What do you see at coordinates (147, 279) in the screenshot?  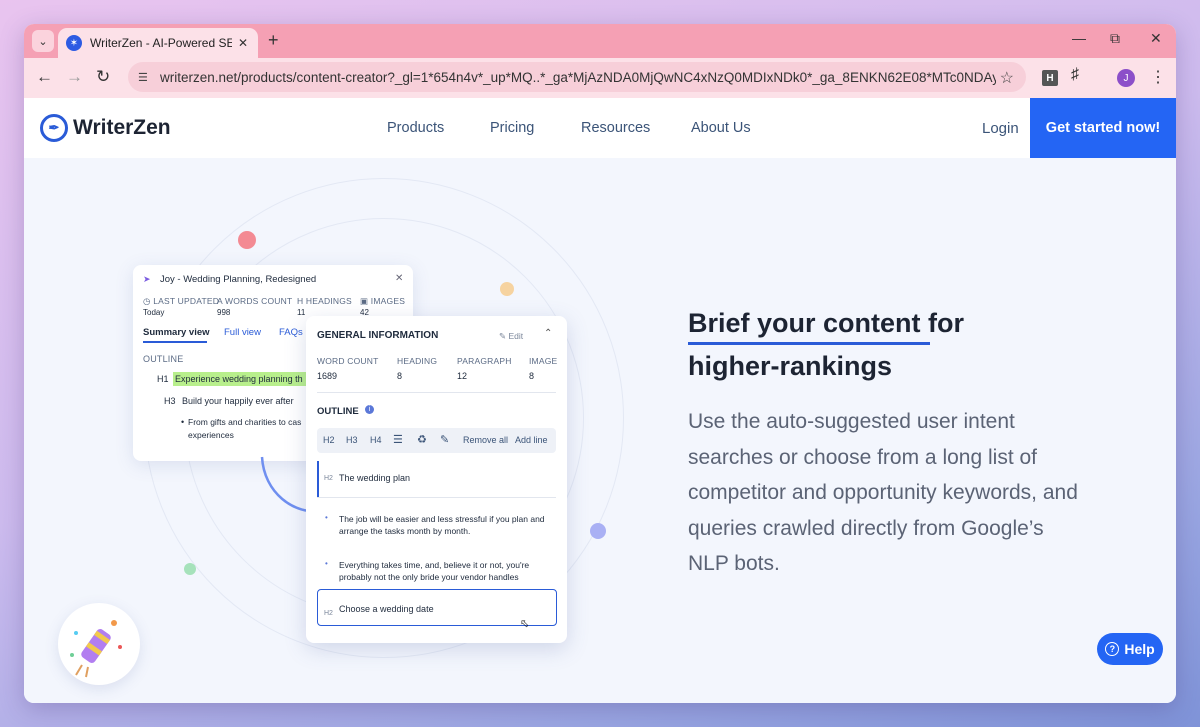 I see `bird-icon: ➤` at bounding box center [147, 279].